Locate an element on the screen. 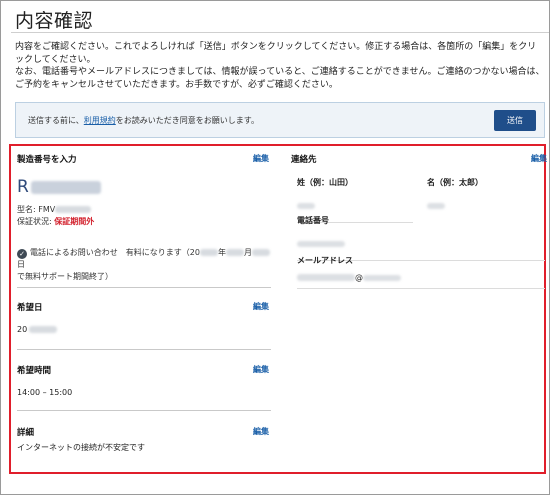 This screenshot has height=495, width=550. serial-prefix: R is located at coordinates (23, 187).